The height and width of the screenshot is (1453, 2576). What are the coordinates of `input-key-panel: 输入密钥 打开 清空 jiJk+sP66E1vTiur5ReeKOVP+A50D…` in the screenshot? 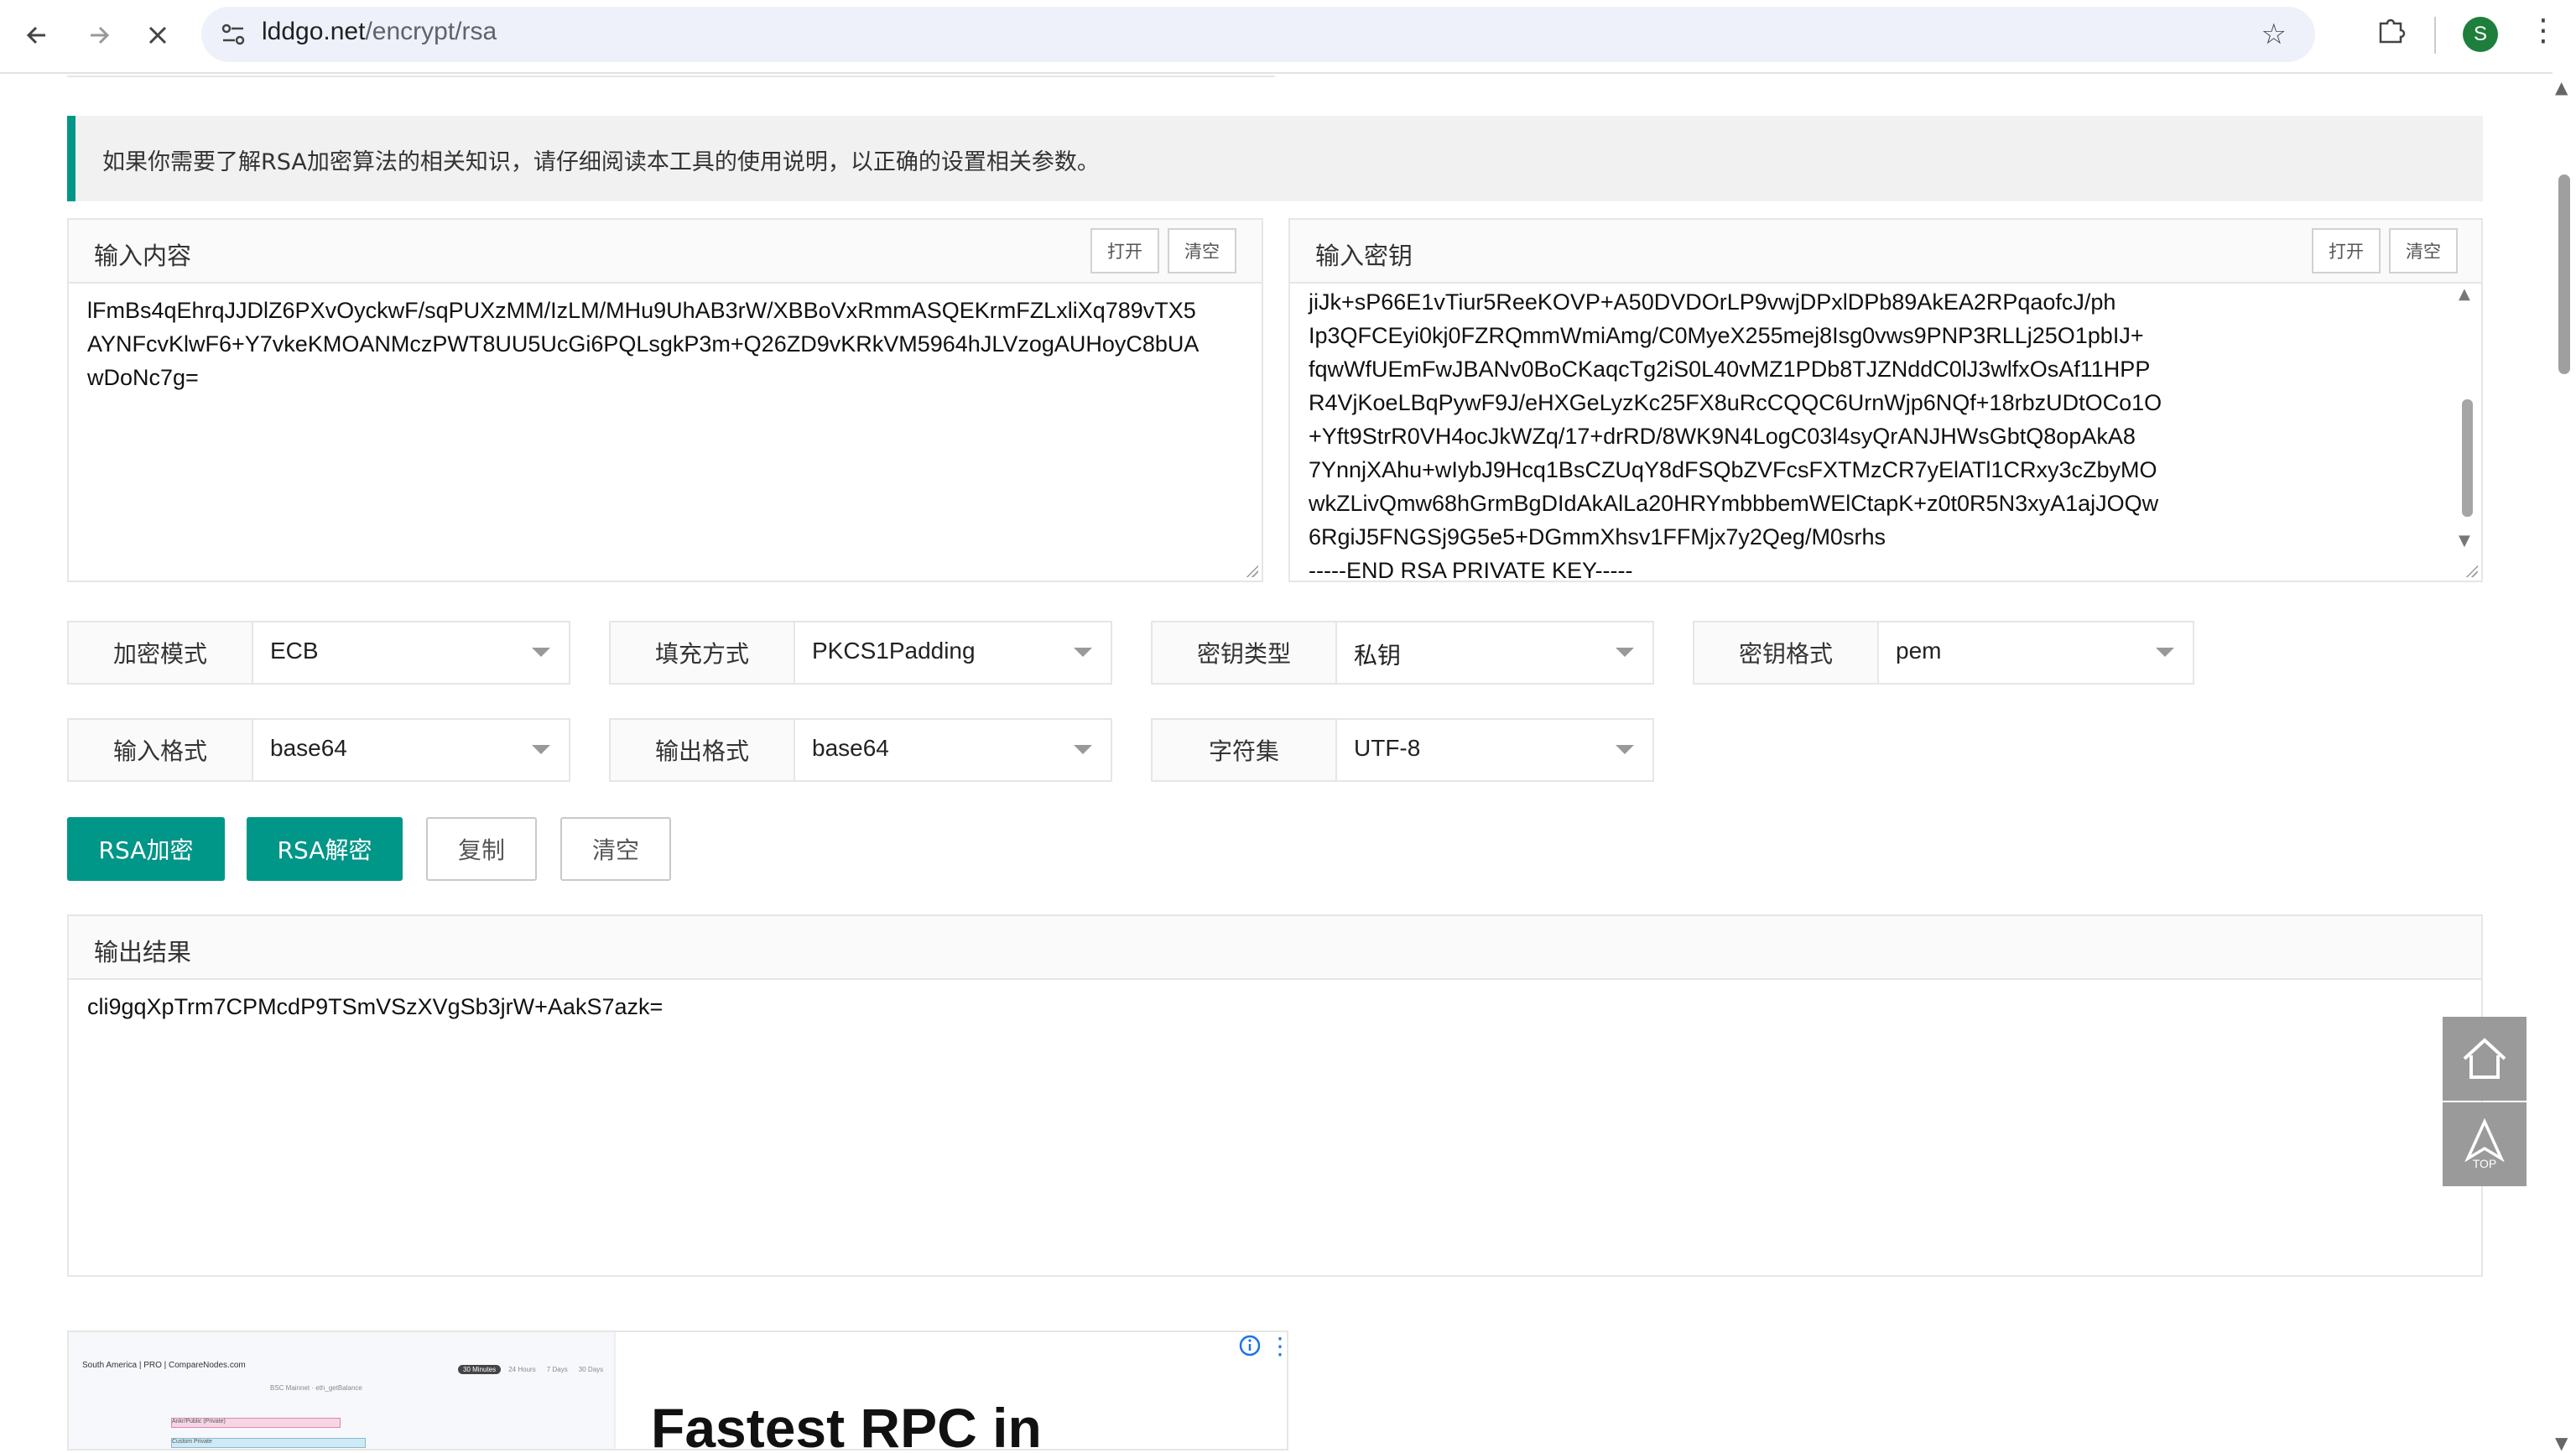 It's located at (1885, 400).